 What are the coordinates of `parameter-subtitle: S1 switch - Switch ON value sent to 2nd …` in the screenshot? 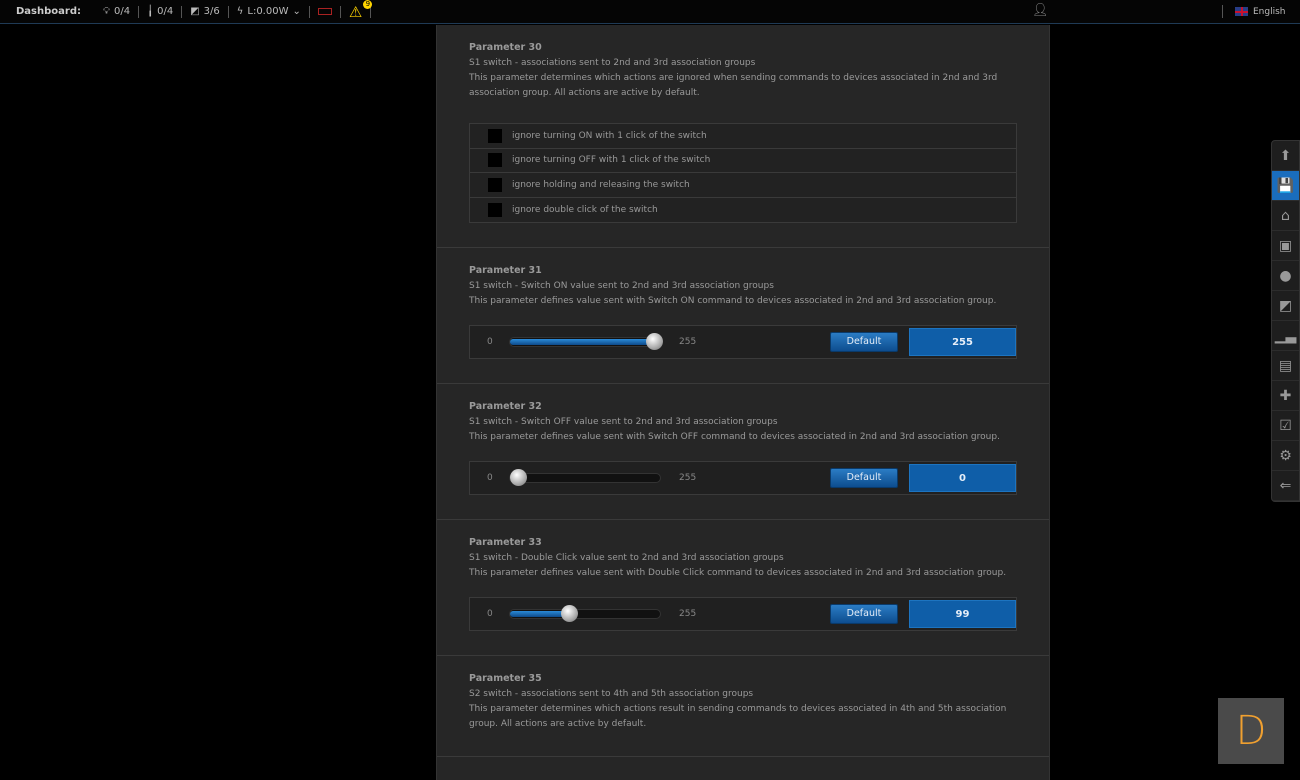 It's located at (621, 286).